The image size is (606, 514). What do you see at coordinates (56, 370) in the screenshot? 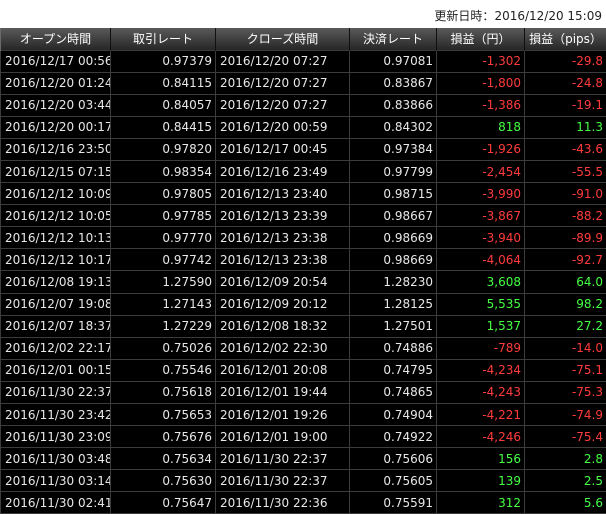
I see `cell-open-time: 2016/12/01 00:15` at bounding box center [56, 370].